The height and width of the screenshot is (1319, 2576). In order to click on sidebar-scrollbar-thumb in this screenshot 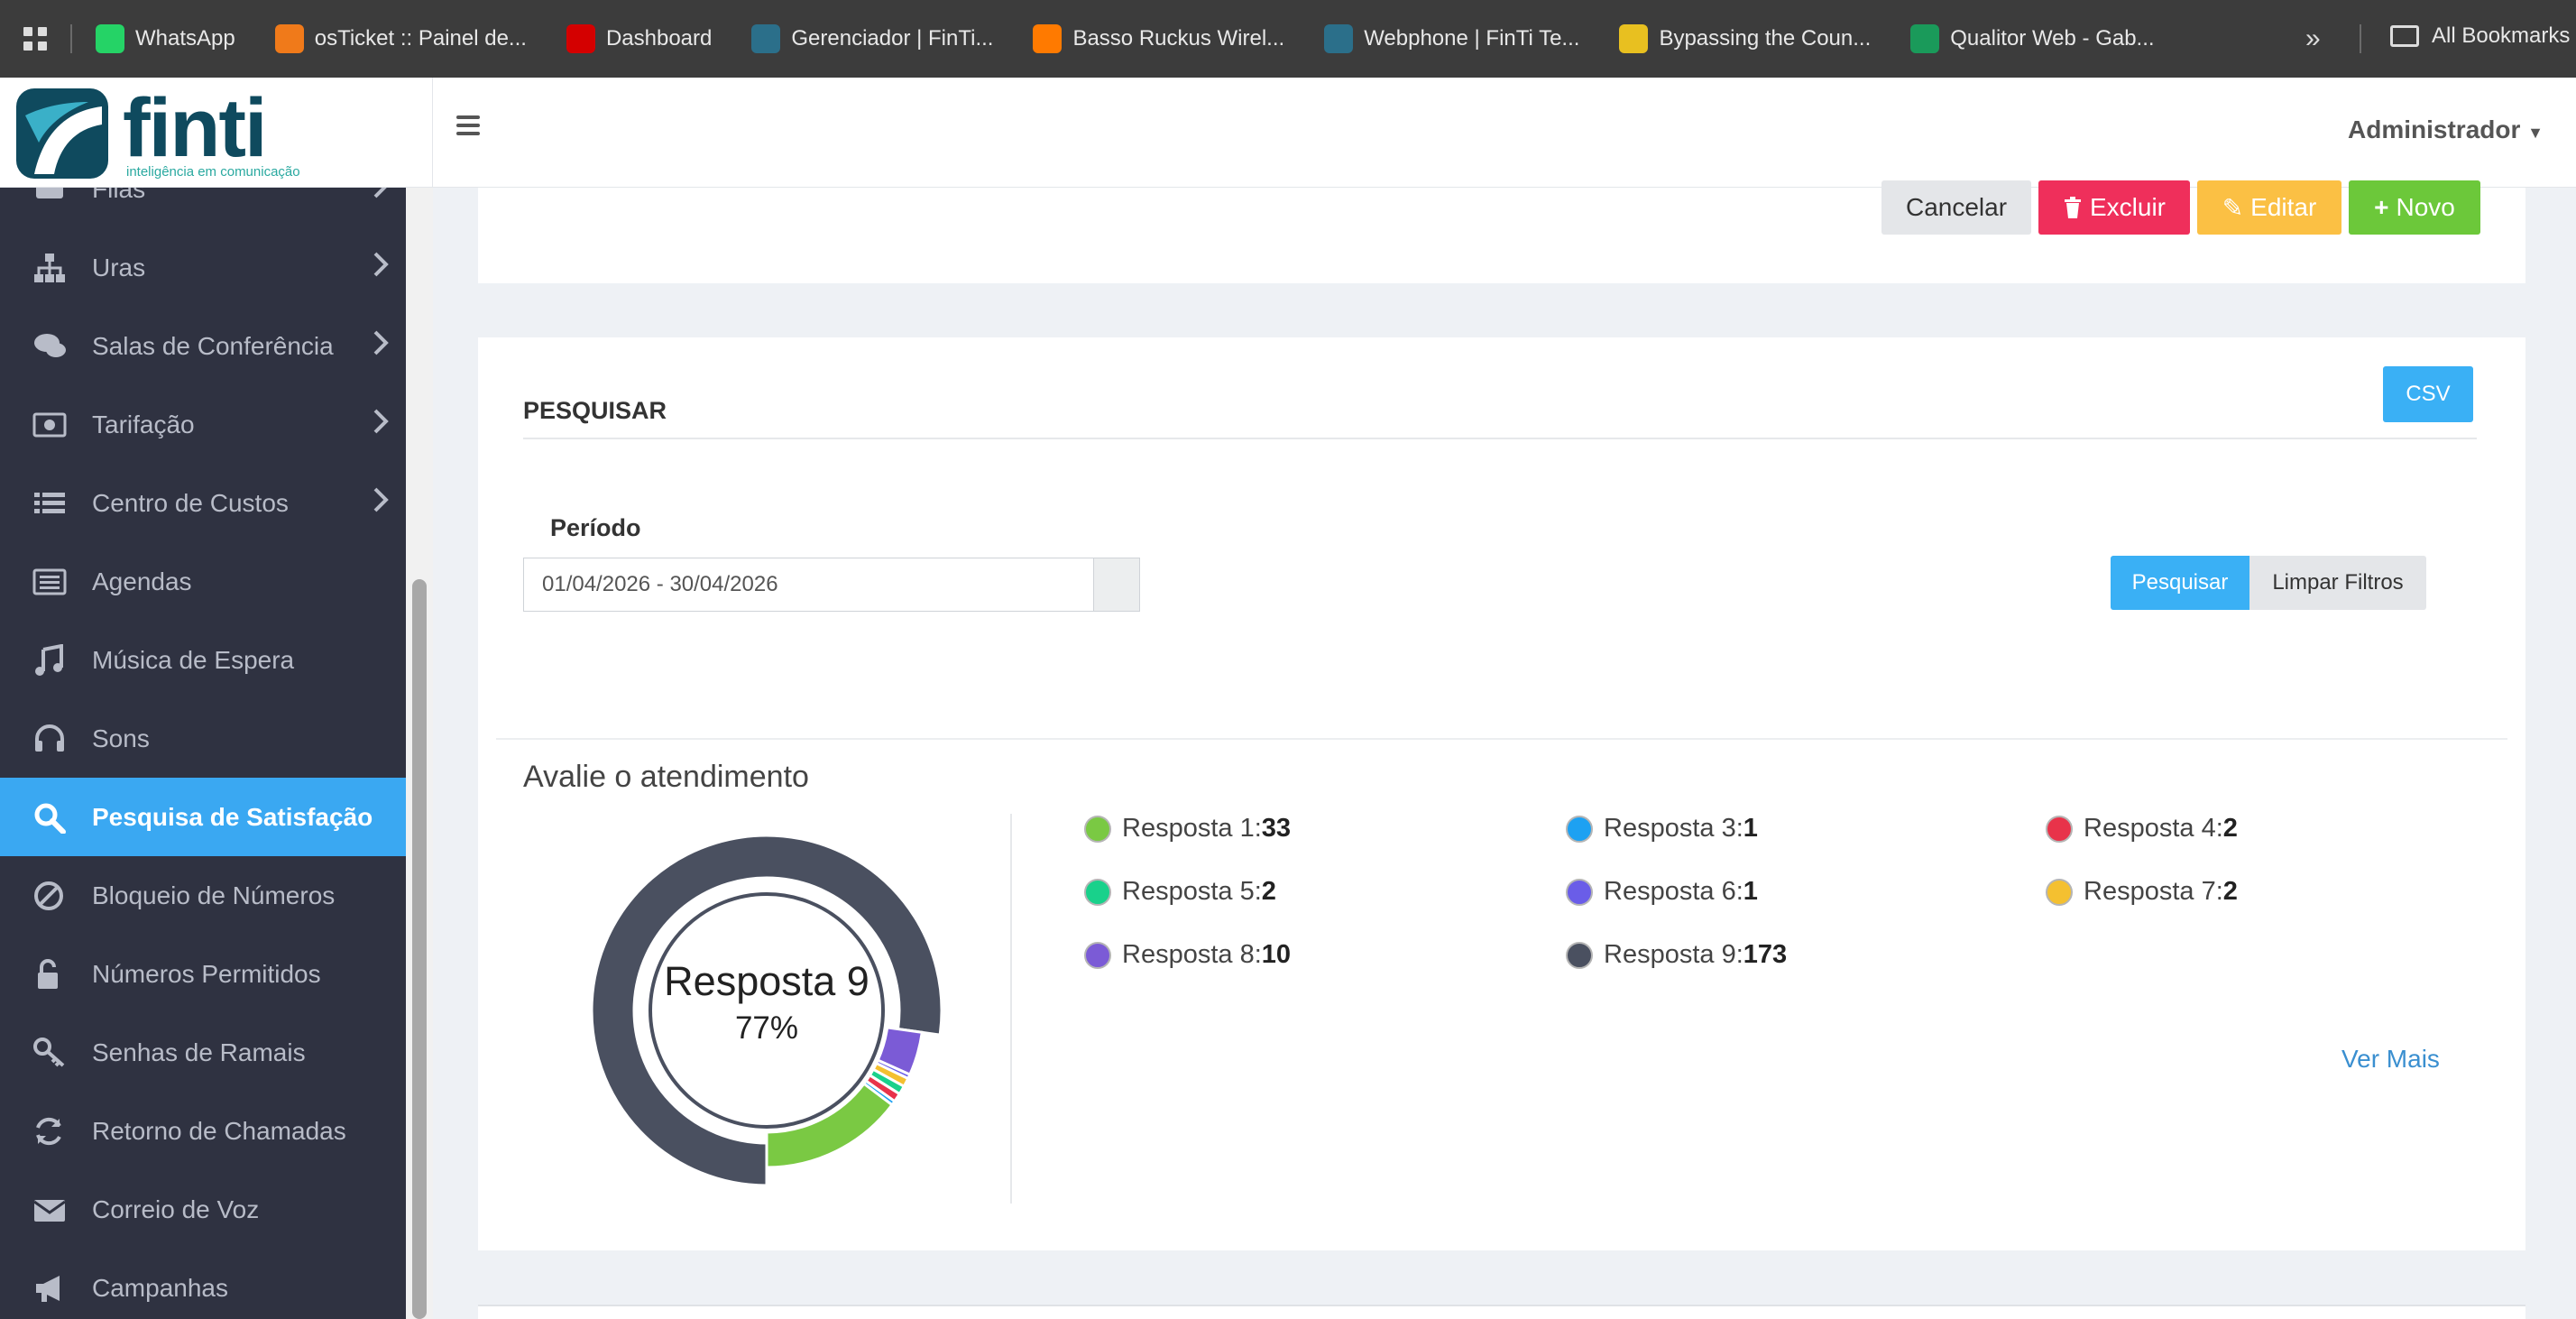, I will do `click(420, 949)`.